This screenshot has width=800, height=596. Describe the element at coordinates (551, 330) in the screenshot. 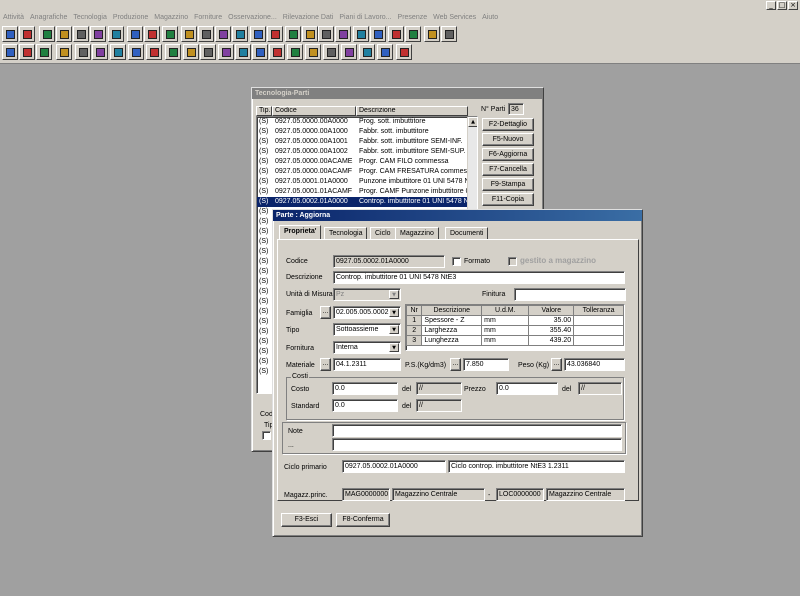

I see `dims-cell-valore: 355.40` at that location.